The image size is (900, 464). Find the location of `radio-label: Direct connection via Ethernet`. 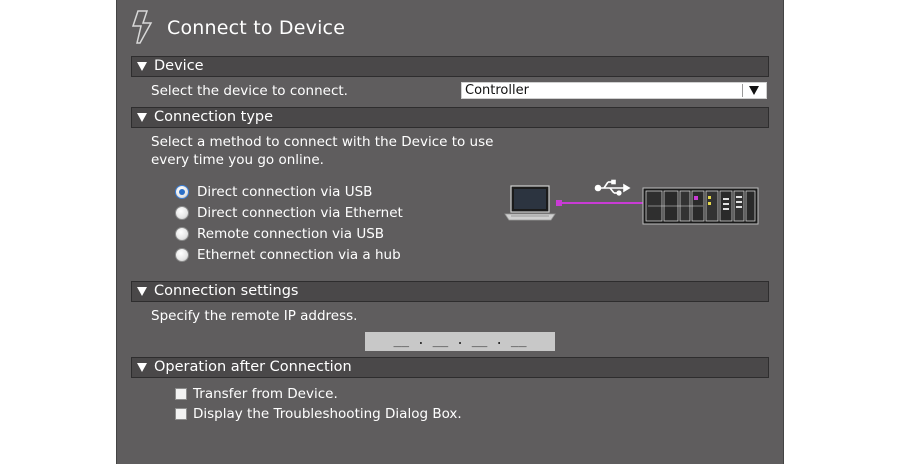

radio-label: Direct connection via Ethernet is located at coordinates (300, 213).